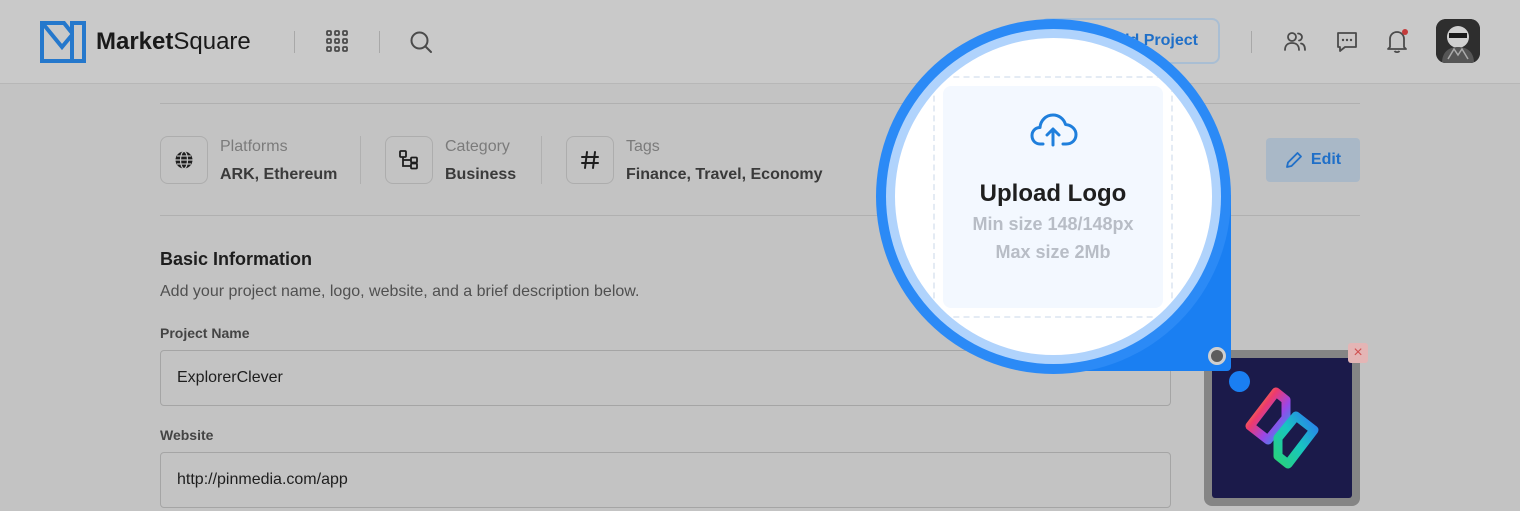  I want to click on website-input: http://pinmedia.com/app, so click(665, 480).